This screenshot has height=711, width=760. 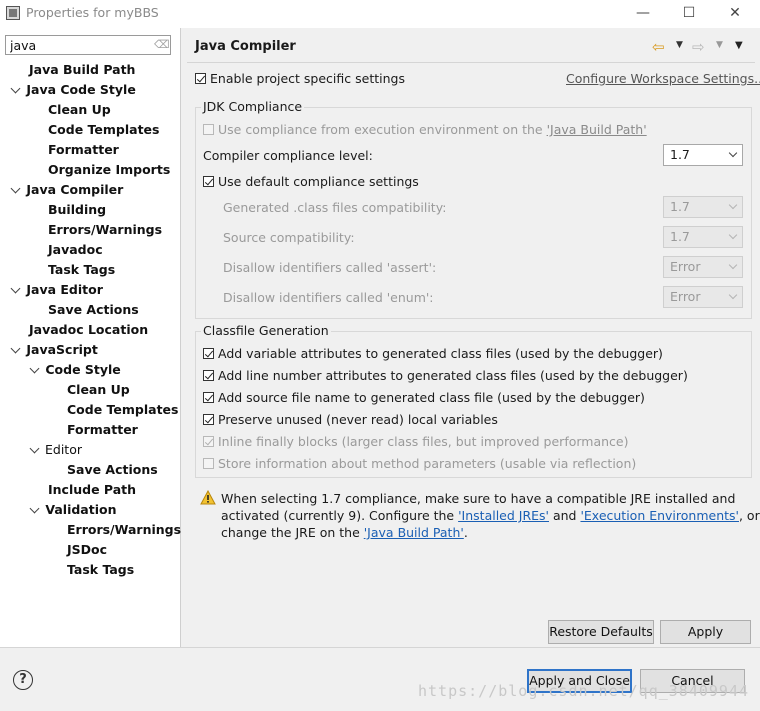 What do you see at coordinates (698, 47) in the screenshot?
I see `forward-arrow-icon: ⇨` at bounding box center [698, 47].